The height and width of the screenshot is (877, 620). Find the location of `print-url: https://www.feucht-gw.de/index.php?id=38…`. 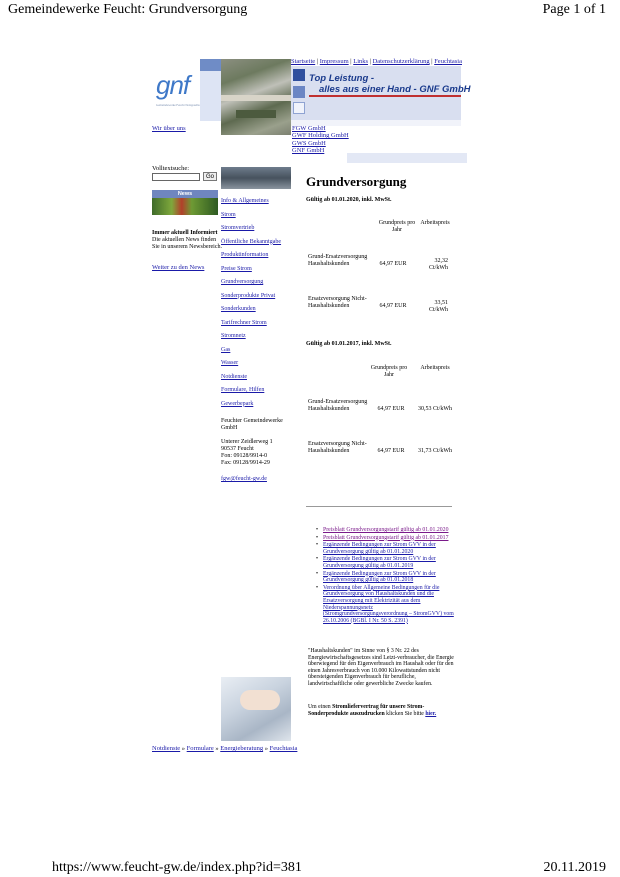

print-url: https://www.feucht-gw.de/index.php?id=38… is located at coordinates (177, 867).